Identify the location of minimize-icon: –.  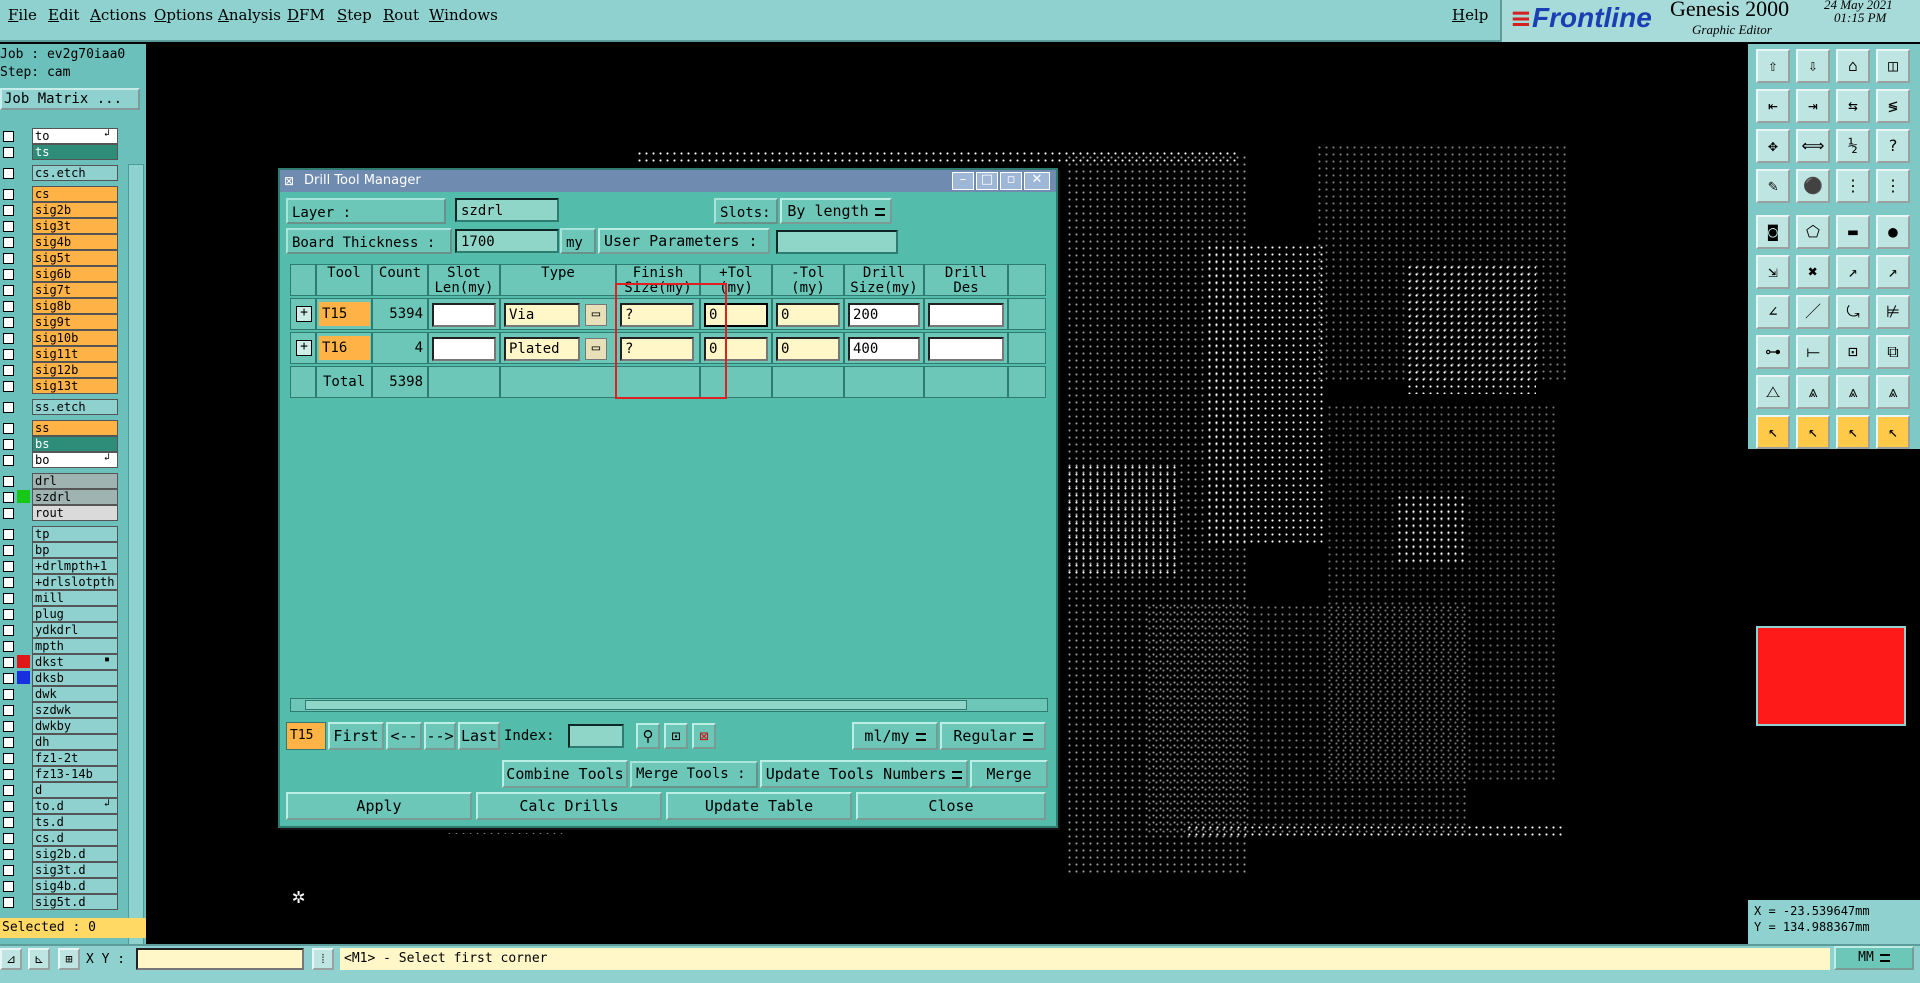
(963, 181).